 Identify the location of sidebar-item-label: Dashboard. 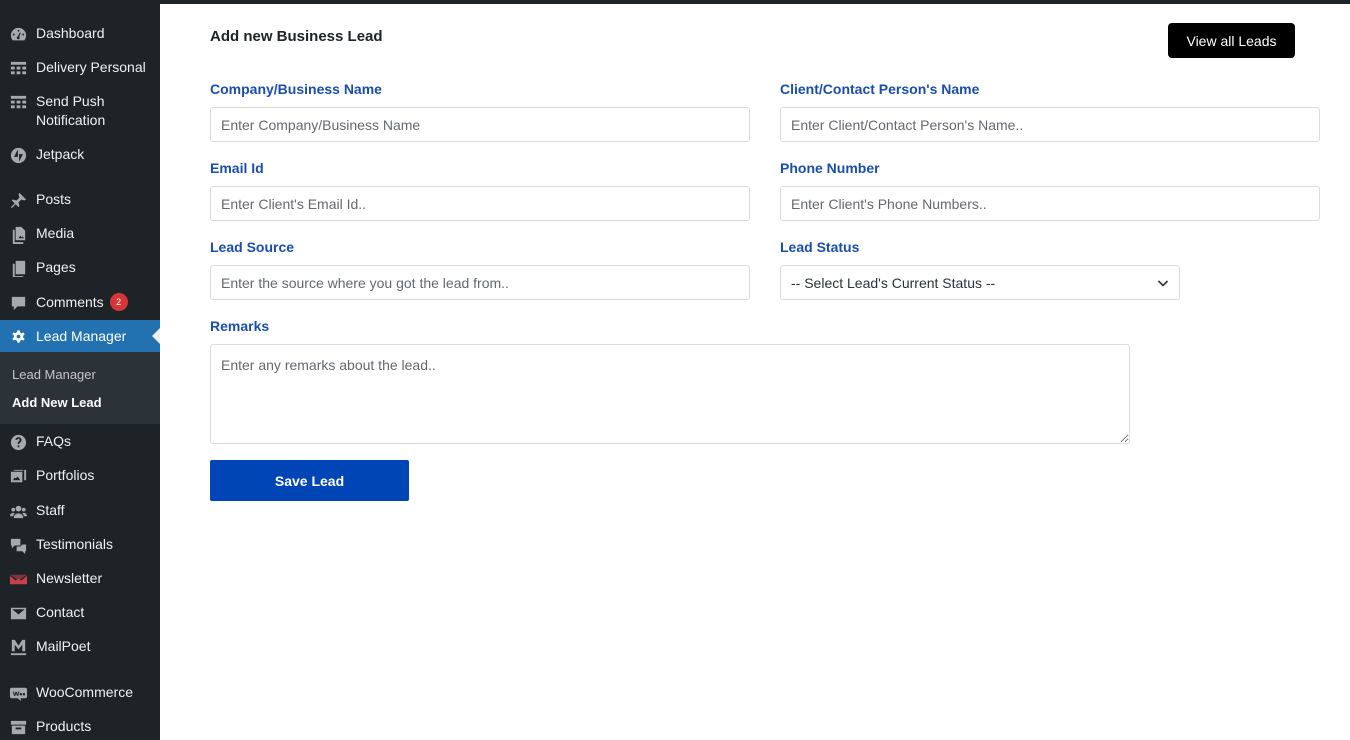
(70, 33).